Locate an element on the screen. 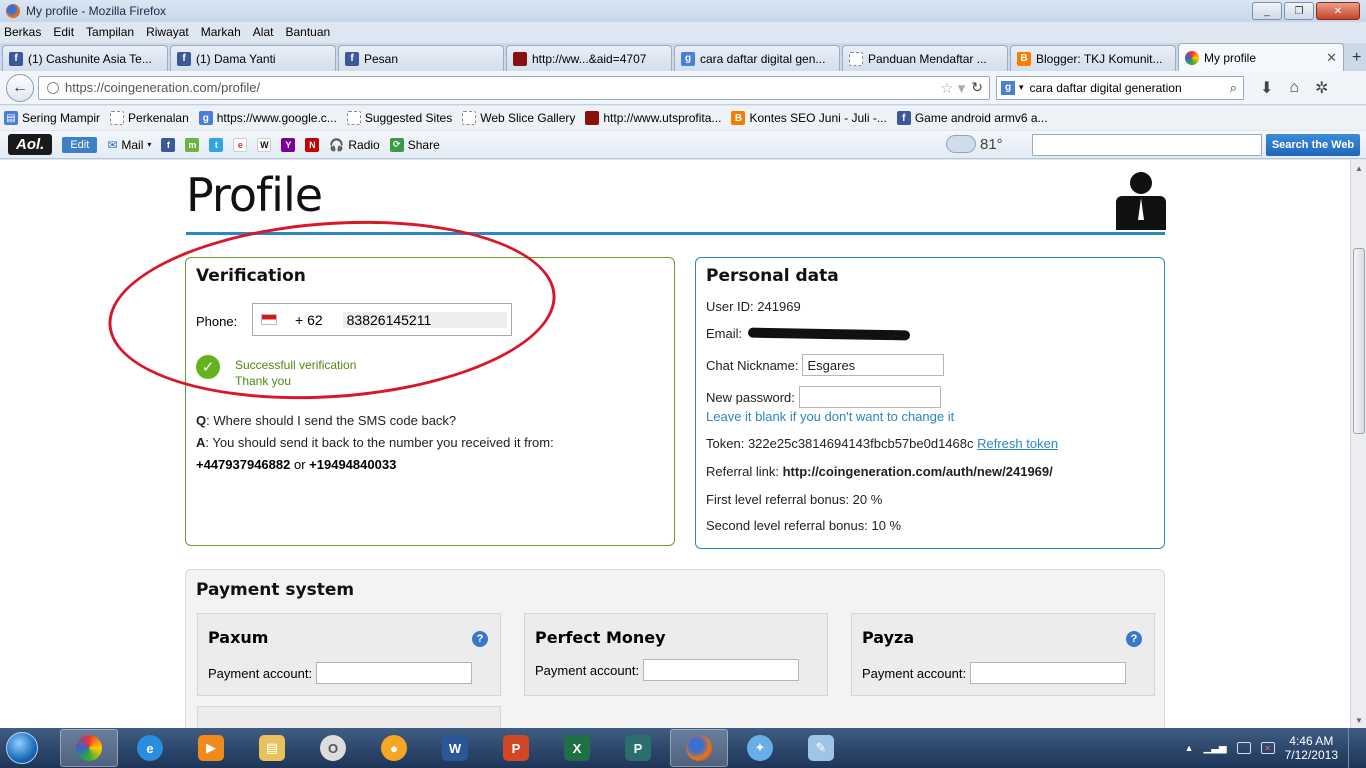  password-input is located at coordinates (869, 397).